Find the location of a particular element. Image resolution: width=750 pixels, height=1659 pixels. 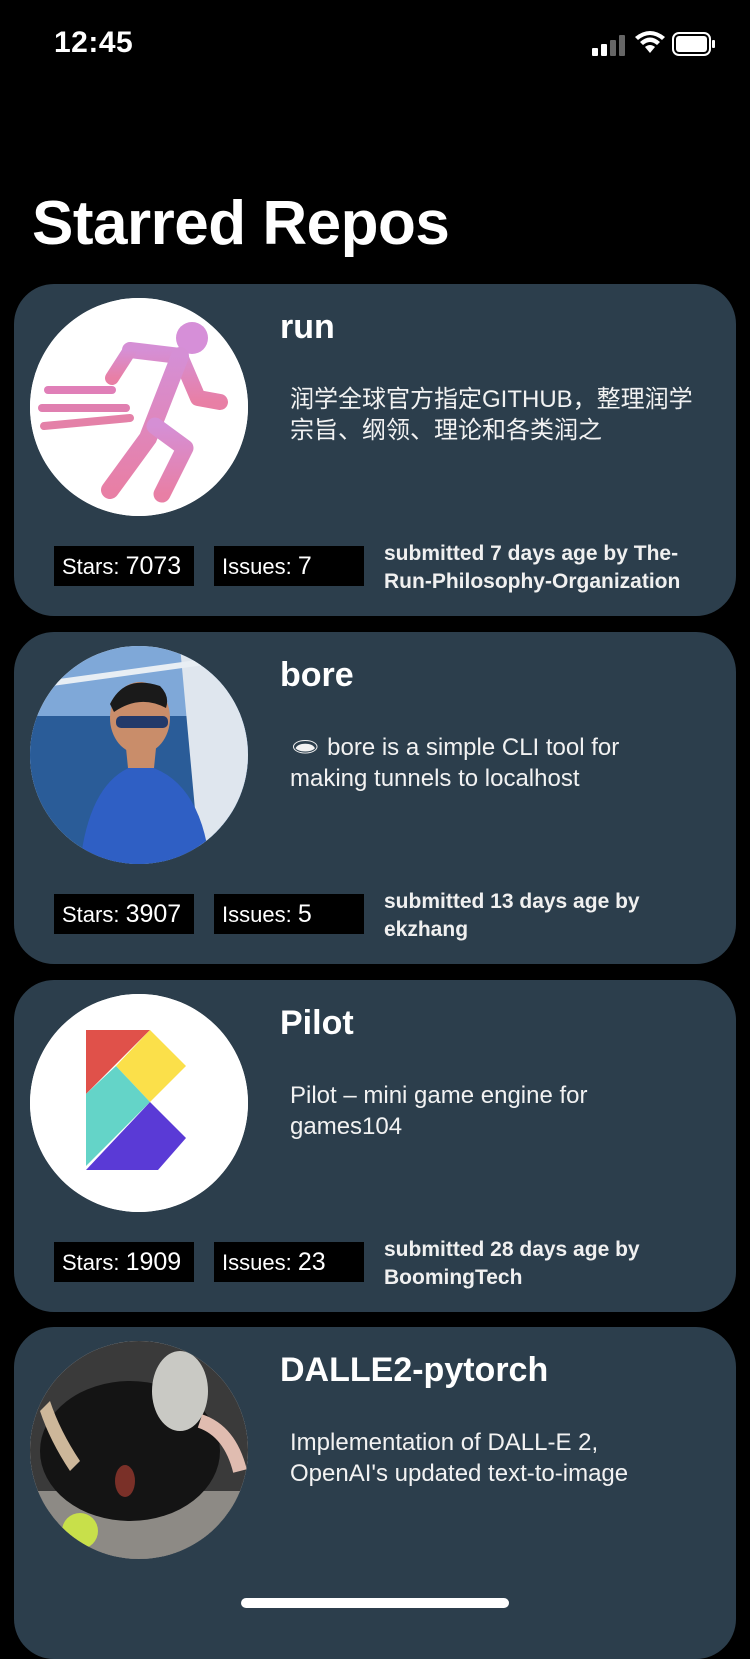

running-person-icon is located at coordinates (139, 407).